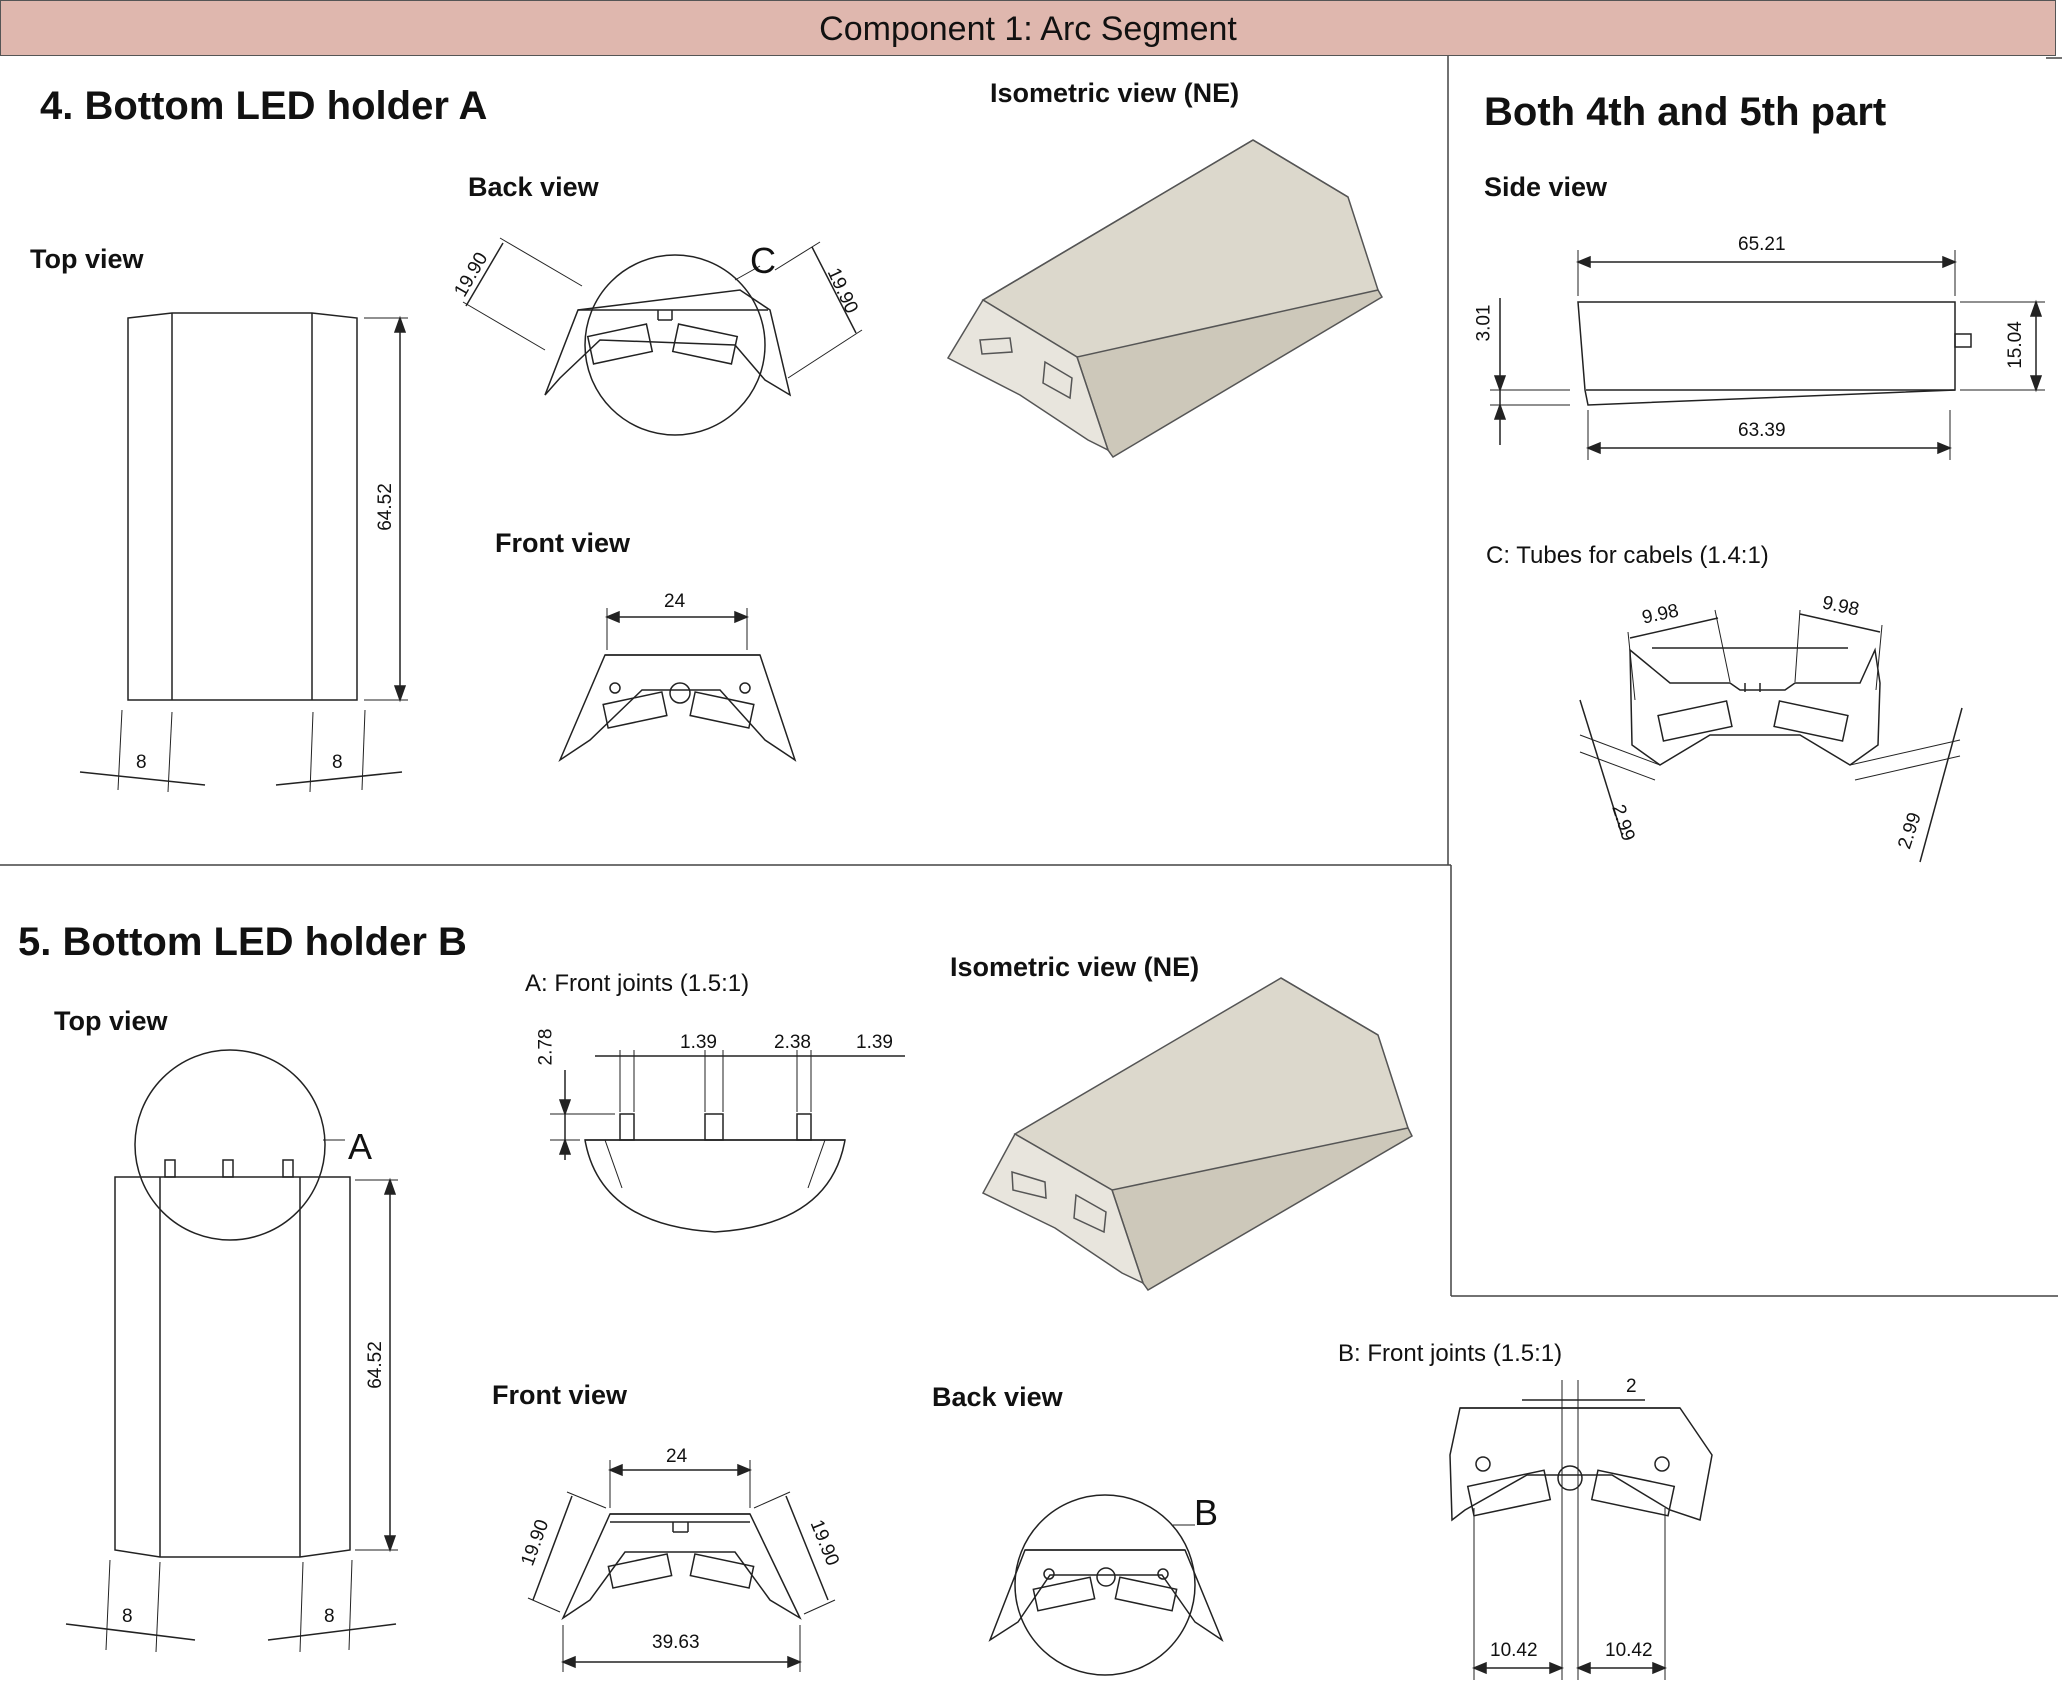  Describe the element at coordinates (1629, 1650) in the screenshot. I see `part5-detail-b-right-dim: 10.42` at that location.